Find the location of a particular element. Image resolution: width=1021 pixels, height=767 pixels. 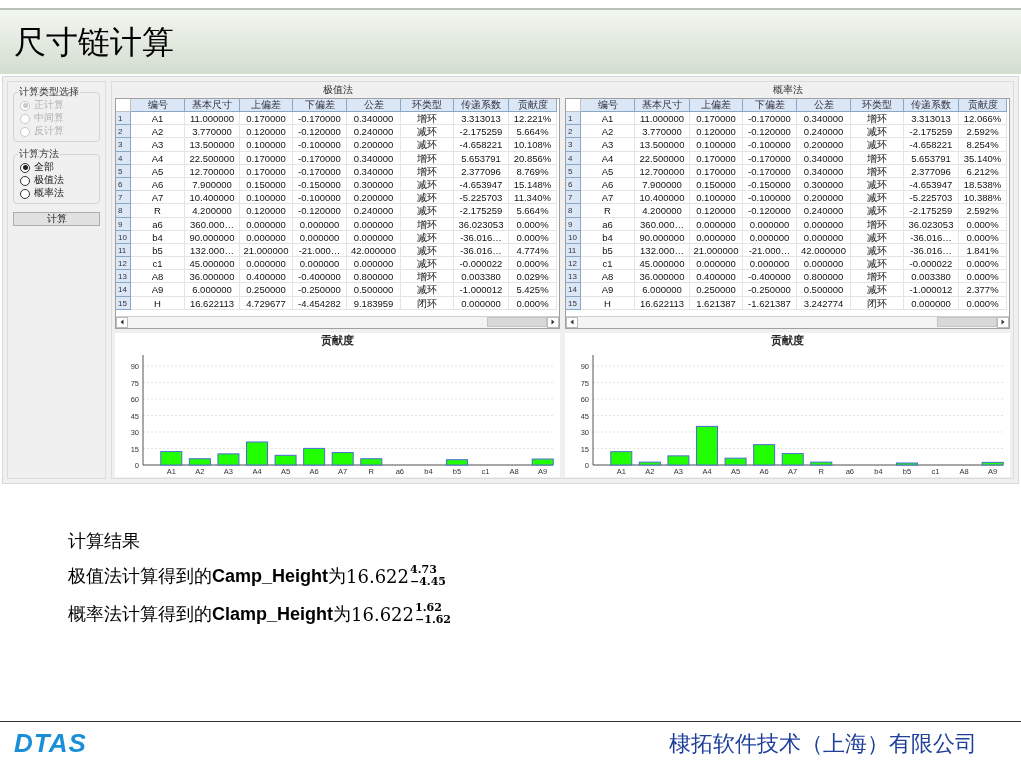

table-cell: 4.200000 is located at coordinates (662, 211).